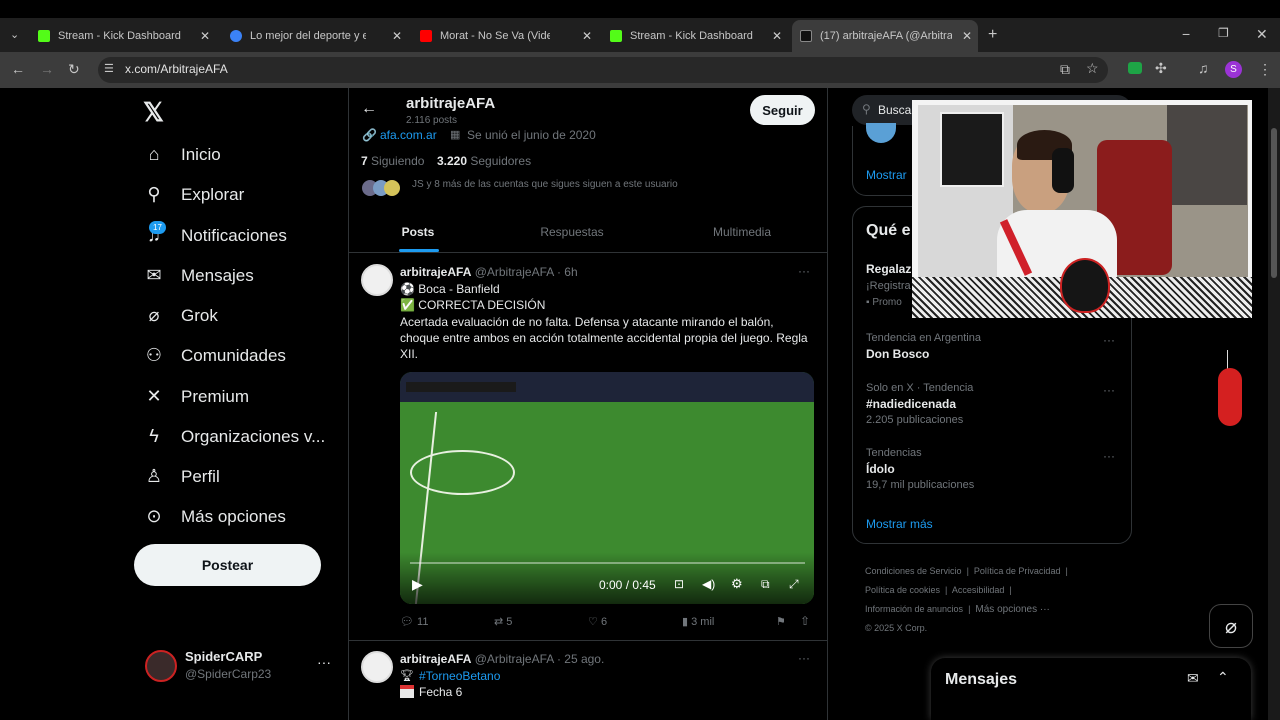 This screenshot has height=720, width=1280. I want to click on pip-icon: ⧉, so click(765, 584).